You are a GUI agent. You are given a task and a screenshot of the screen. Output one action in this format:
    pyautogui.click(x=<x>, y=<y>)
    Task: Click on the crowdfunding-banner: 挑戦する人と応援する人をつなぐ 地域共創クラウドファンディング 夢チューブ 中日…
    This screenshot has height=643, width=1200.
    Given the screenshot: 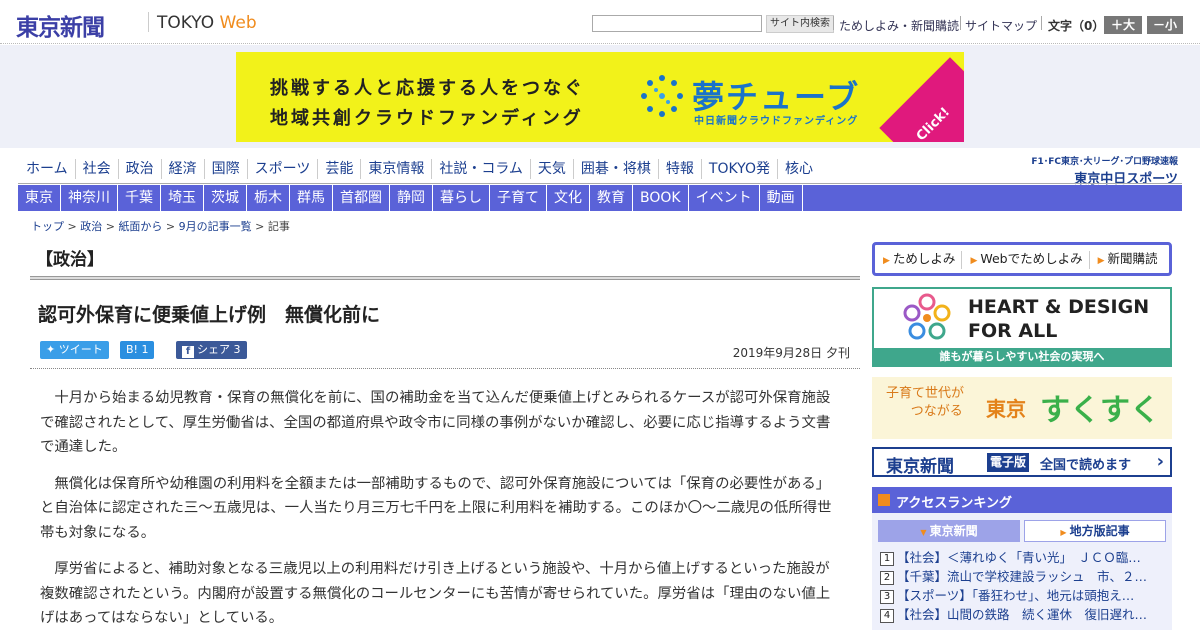 What is the action you would take?
    pyautogui.click(x=600, y=97)
    